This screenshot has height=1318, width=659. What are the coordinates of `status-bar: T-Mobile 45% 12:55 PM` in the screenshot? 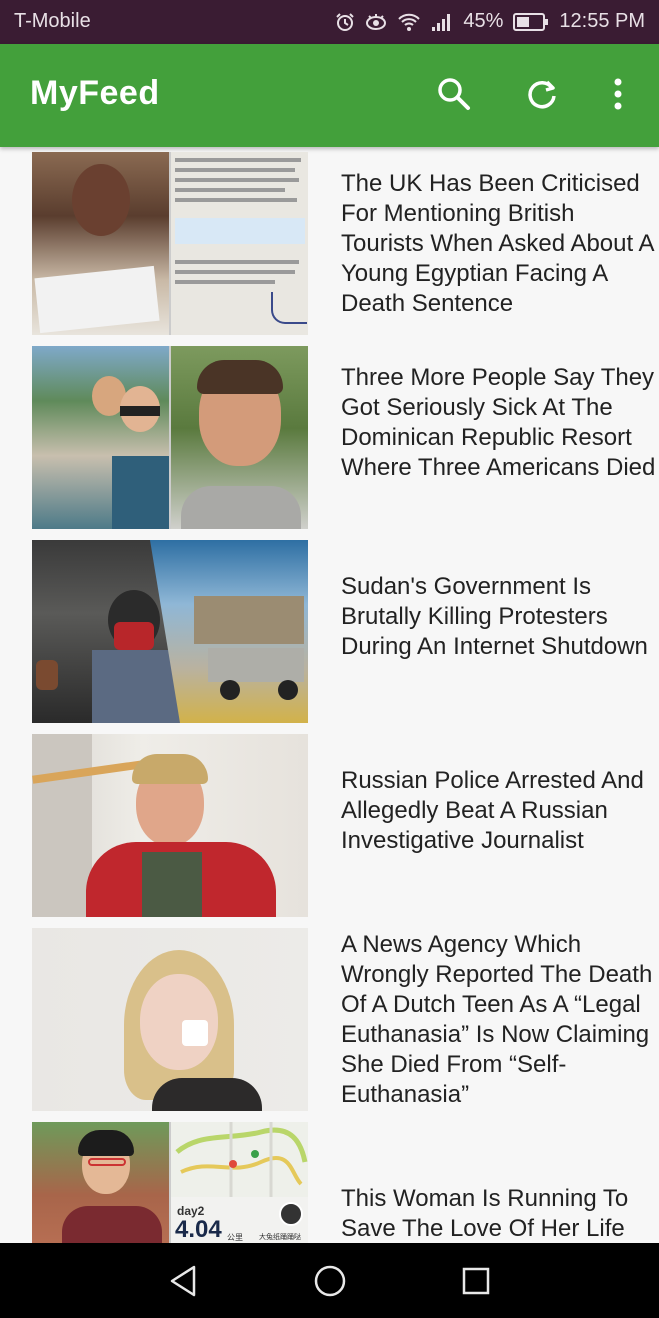 It's located at (329, 22).